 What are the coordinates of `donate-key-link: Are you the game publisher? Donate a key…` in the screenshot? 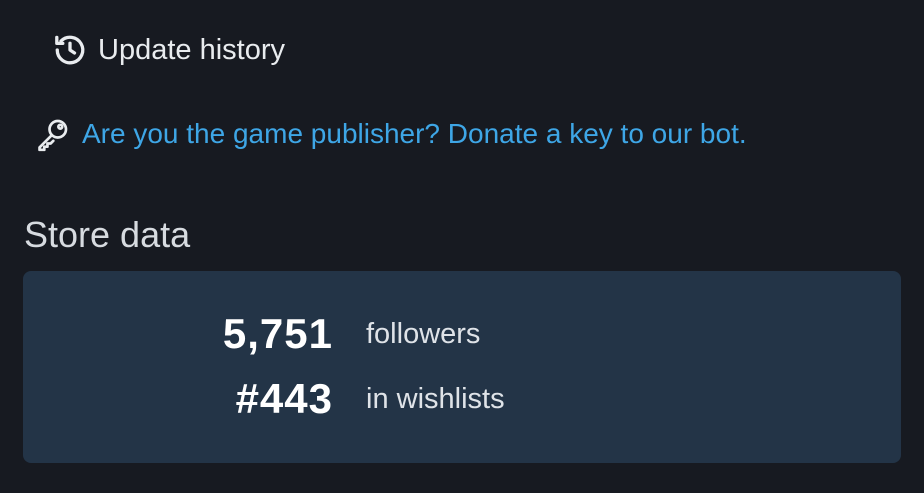 It's located at (390, 134).